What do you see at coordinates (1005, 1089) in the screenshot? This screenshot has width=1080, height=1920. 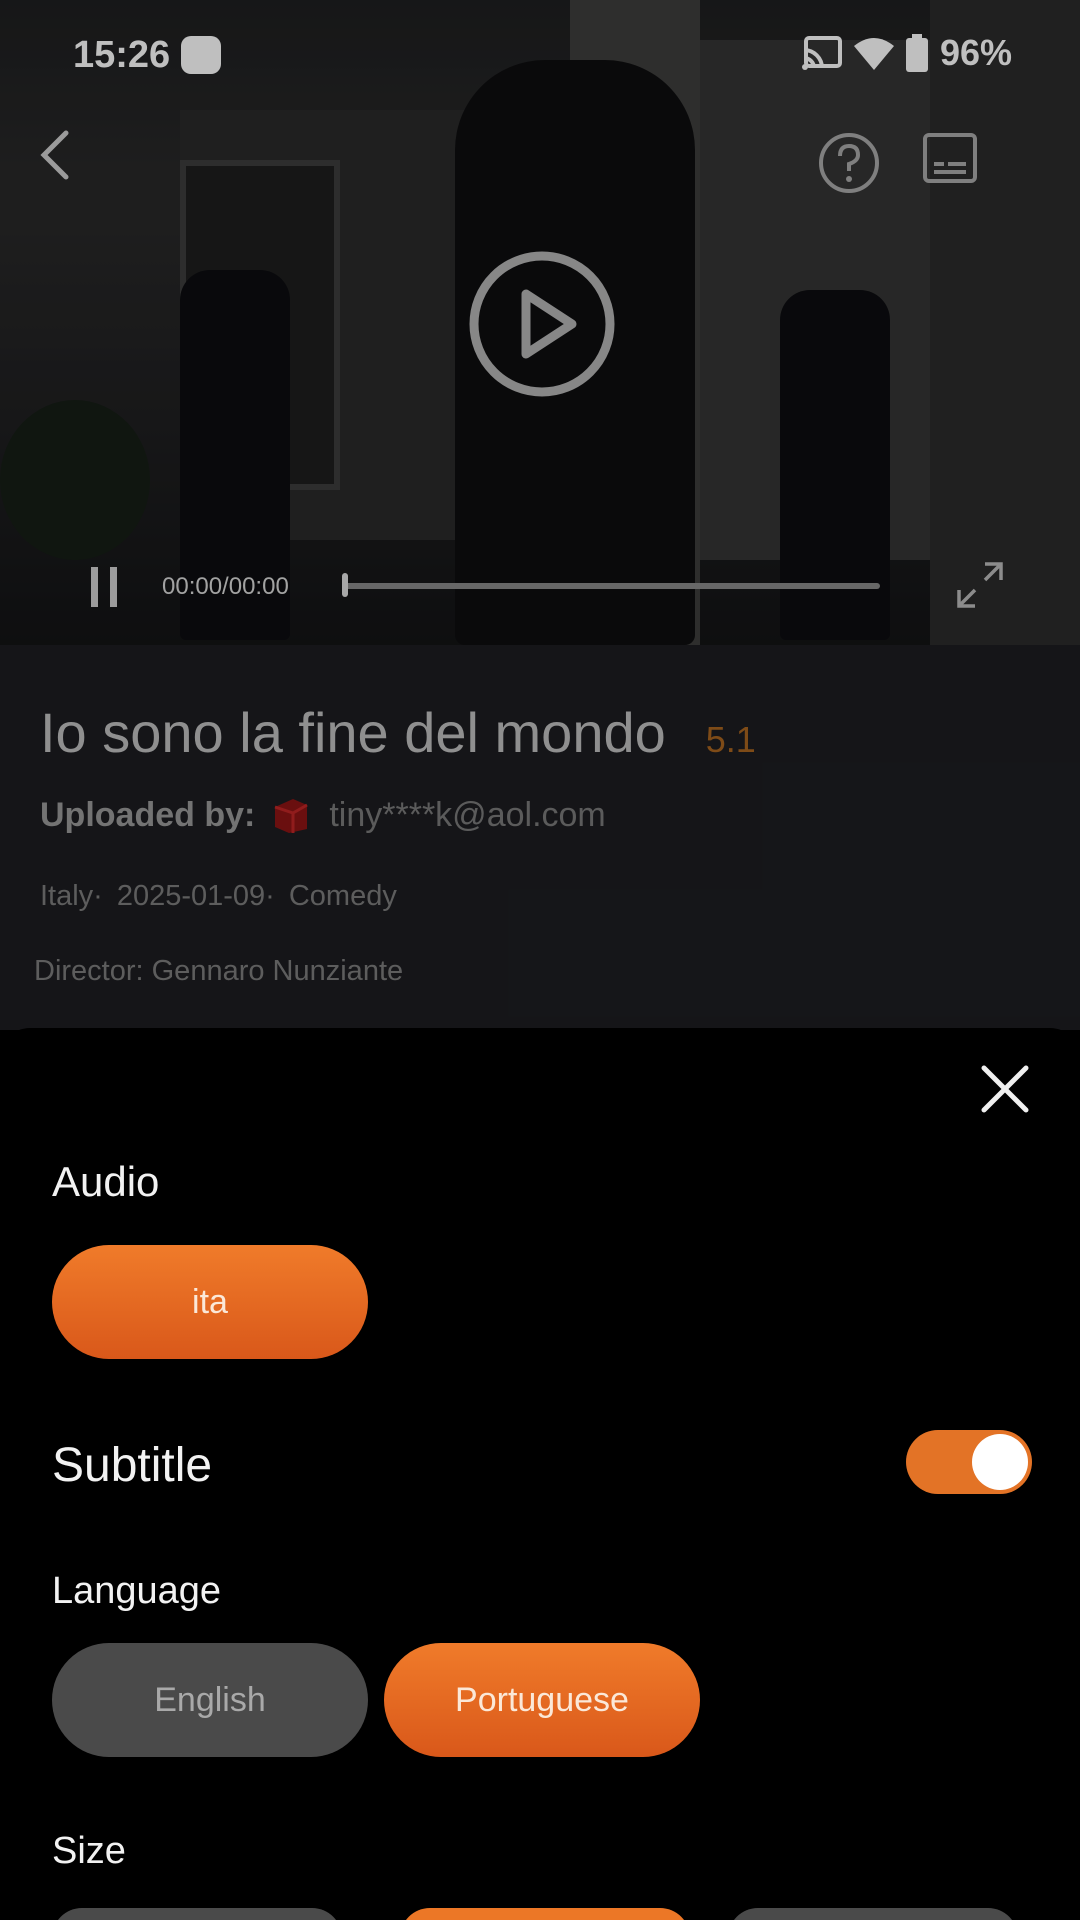 I see `close-icon` at bounding box center [1005, 1089].